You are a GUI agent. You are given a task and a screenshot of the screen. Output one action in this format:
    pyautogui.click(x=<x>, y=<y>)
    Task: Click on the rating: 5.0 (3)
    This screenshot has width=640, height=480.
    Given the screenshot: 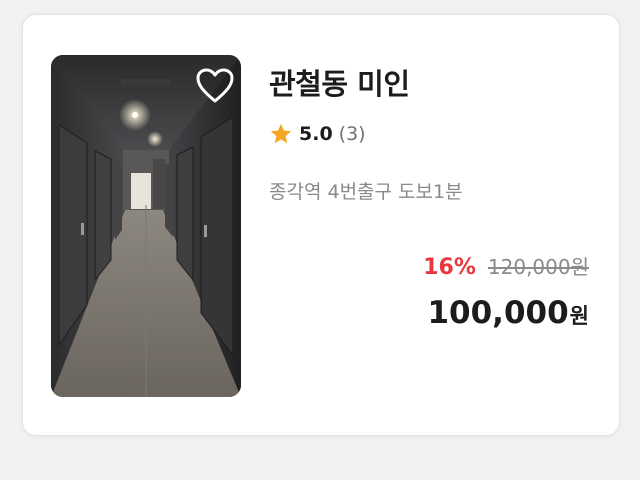 What is the action you would take?
    pyautogui.click(x=317, y=134)
    